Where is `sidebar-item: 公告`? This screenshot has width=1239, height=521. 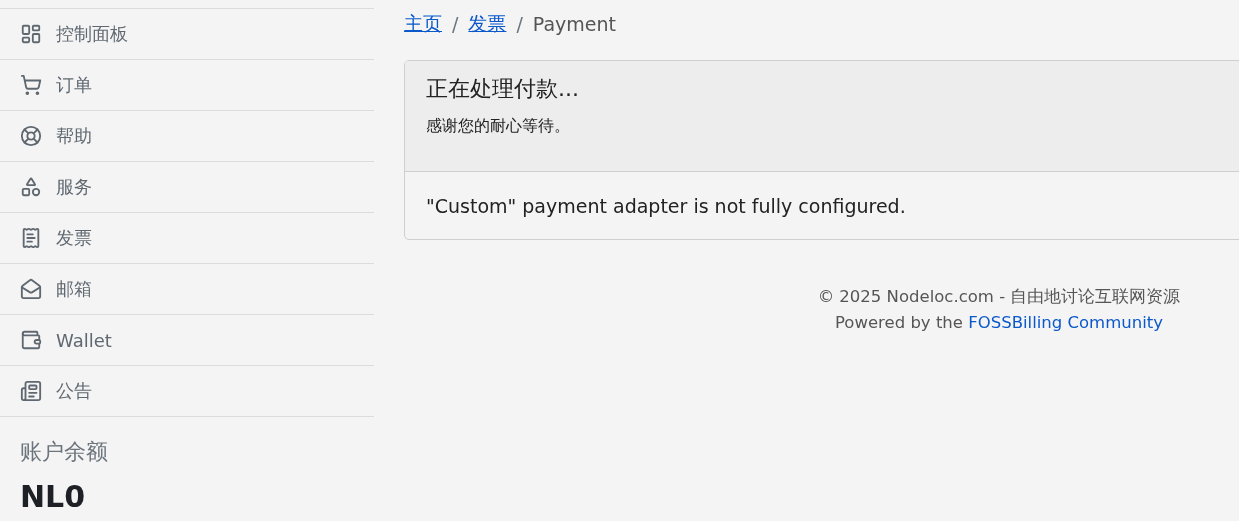
sidebar-item: 公告 is located at coordinates (187, 390).